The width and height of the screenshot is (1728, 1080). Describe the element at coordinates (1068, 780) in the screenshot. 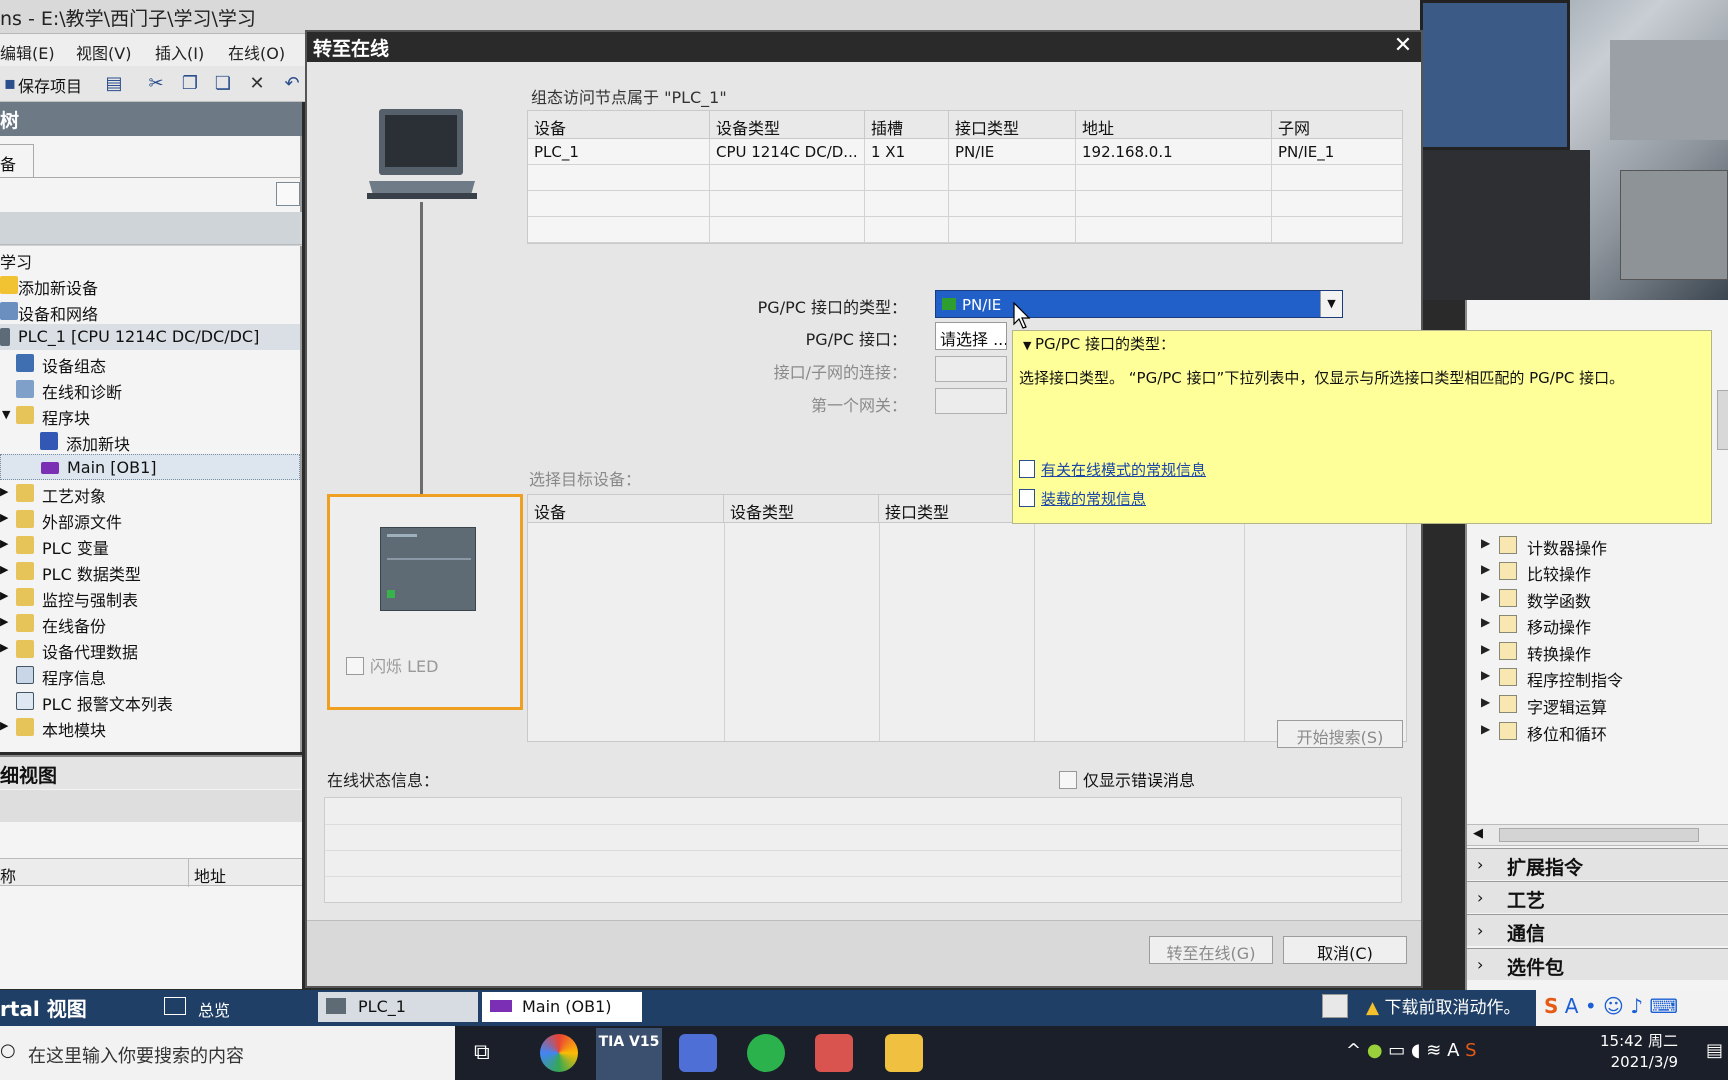

I see `checkbox` at that location.